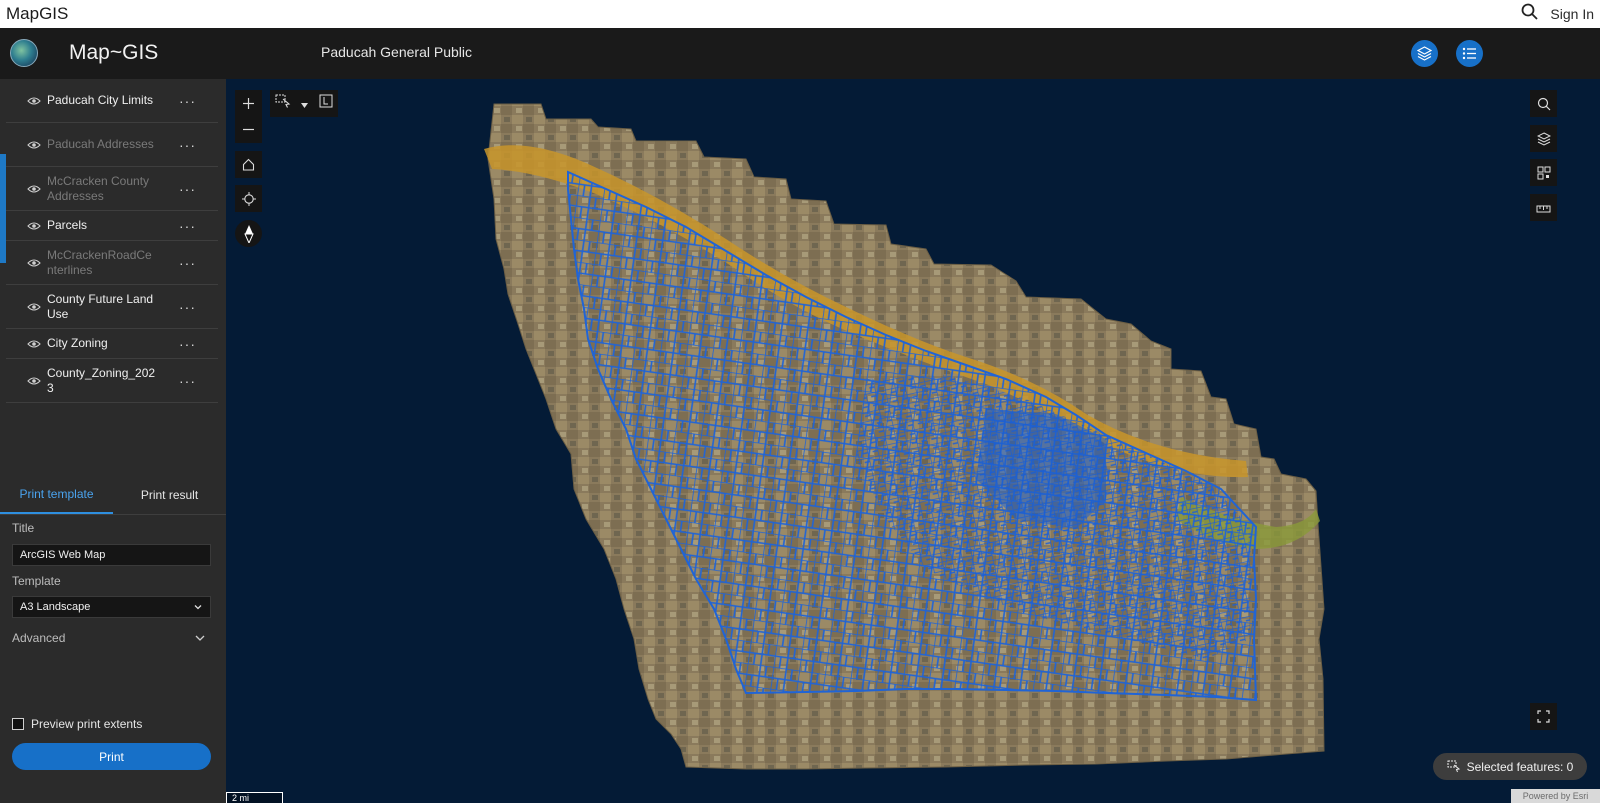 This screenshot has width=1600, height=803. I want to click on template-label: Template, so click(36, 581).